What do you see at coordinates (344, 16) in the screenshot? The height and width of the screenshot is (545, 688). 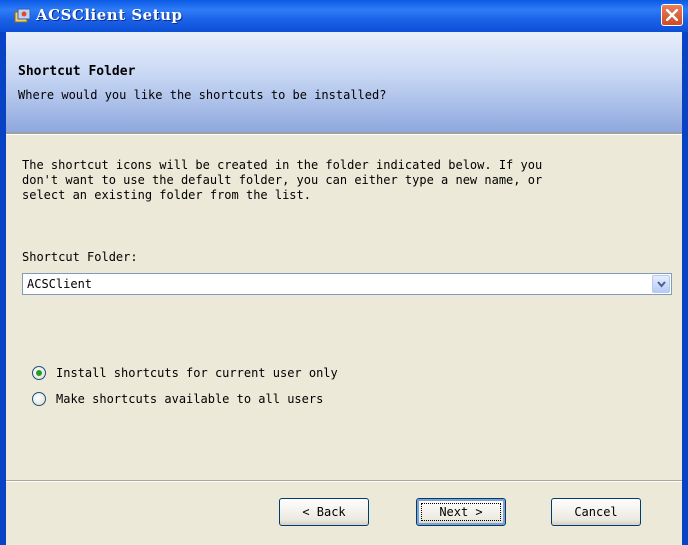 I see `title-bar: ACSClient Setup` at bounding box center [344, 16].